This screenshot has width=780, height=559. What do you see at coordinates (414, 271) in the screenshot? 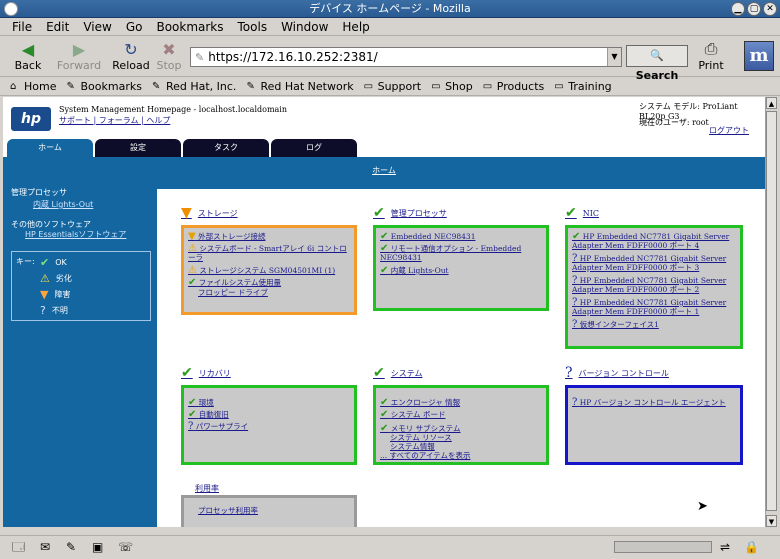
I see `mgmt-item-ilo: ✔ 内蔵 Lights-Out` at bounding box center [414, 271].